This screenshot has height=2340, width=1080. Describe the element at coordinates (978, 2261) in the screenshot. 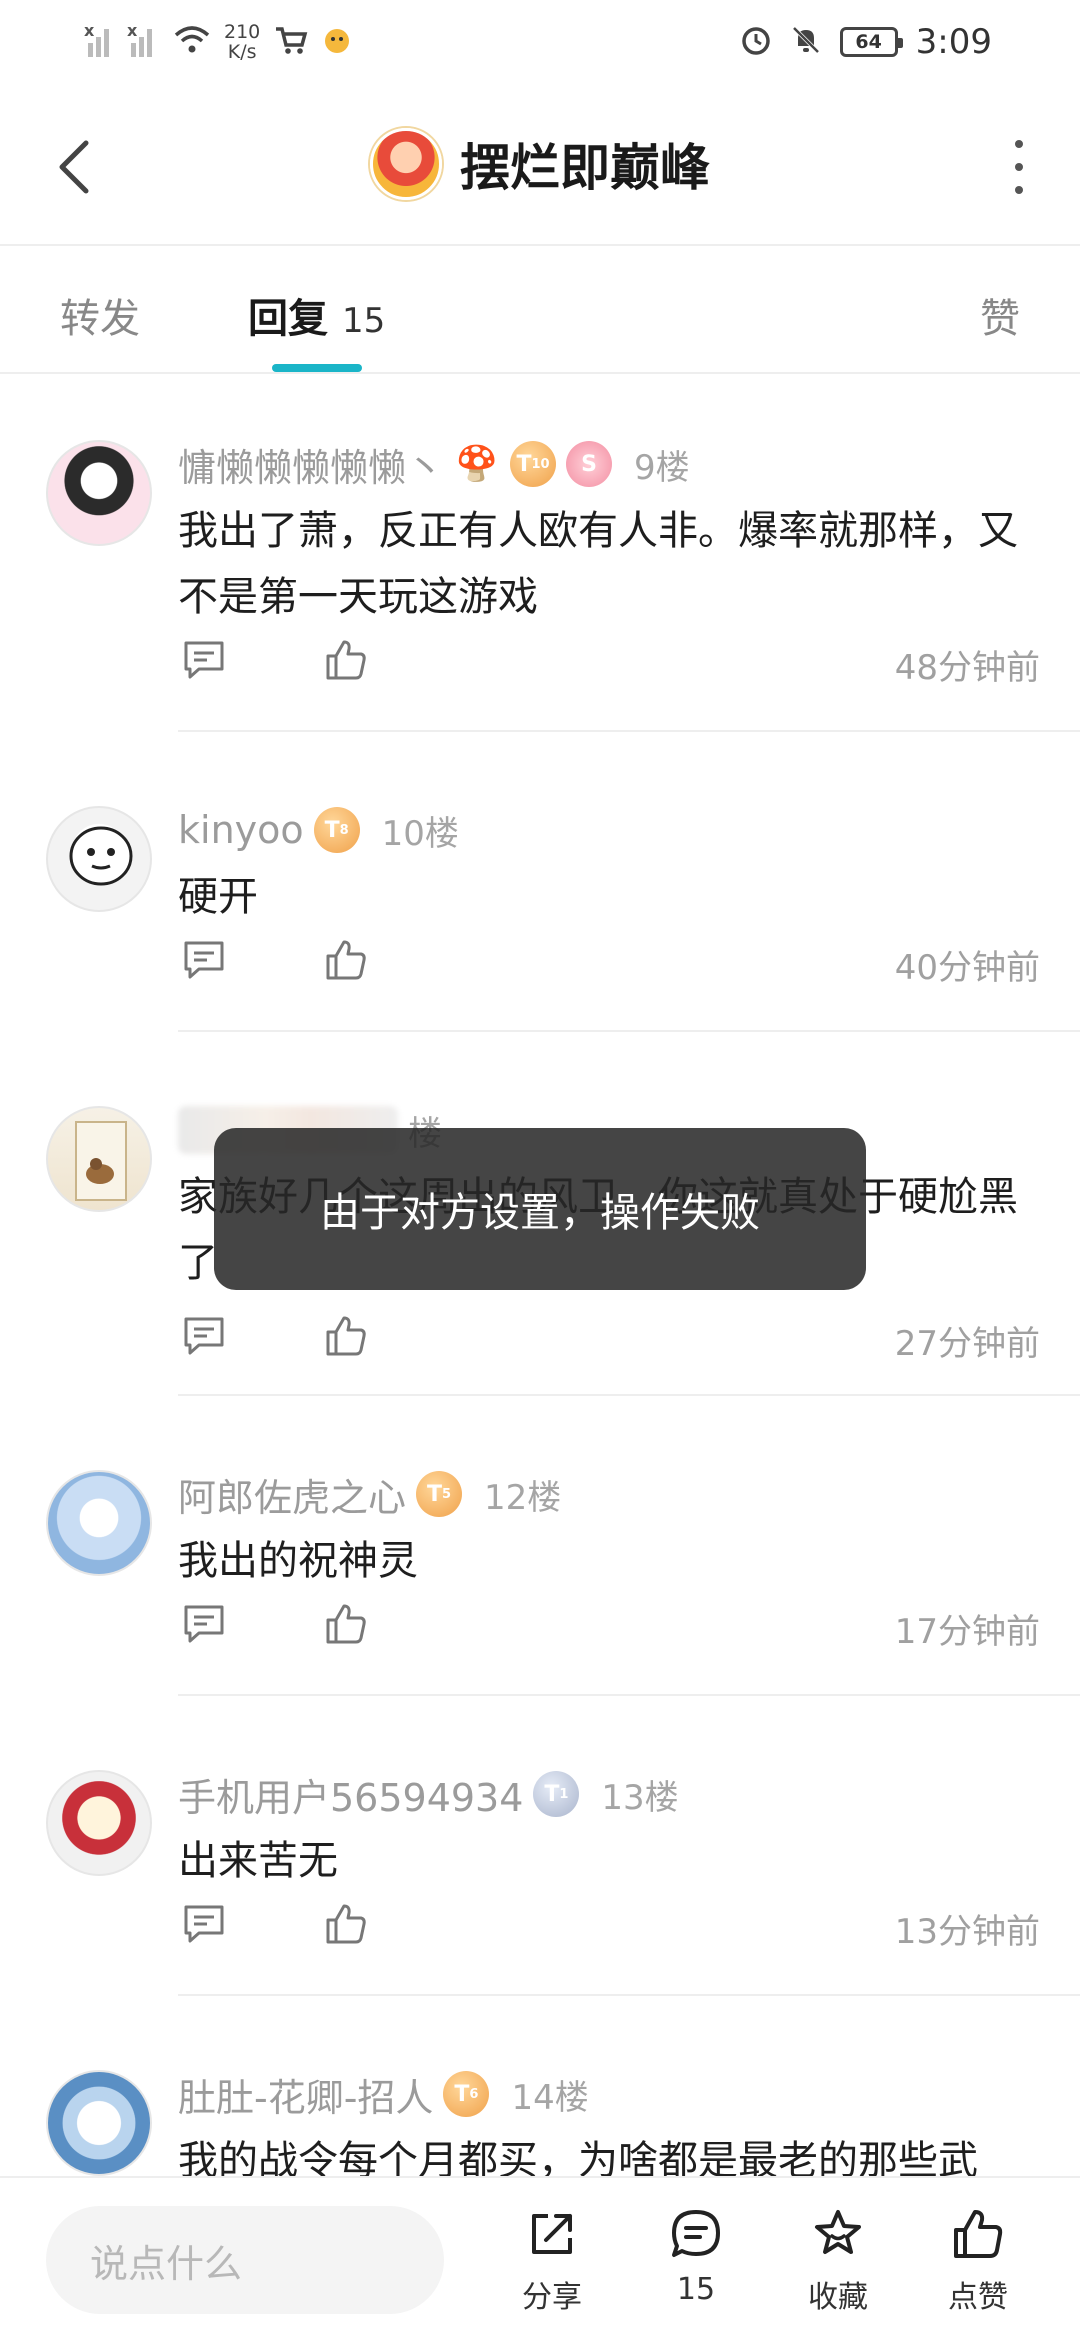

I see `like-post-button: 点赞` at that location.